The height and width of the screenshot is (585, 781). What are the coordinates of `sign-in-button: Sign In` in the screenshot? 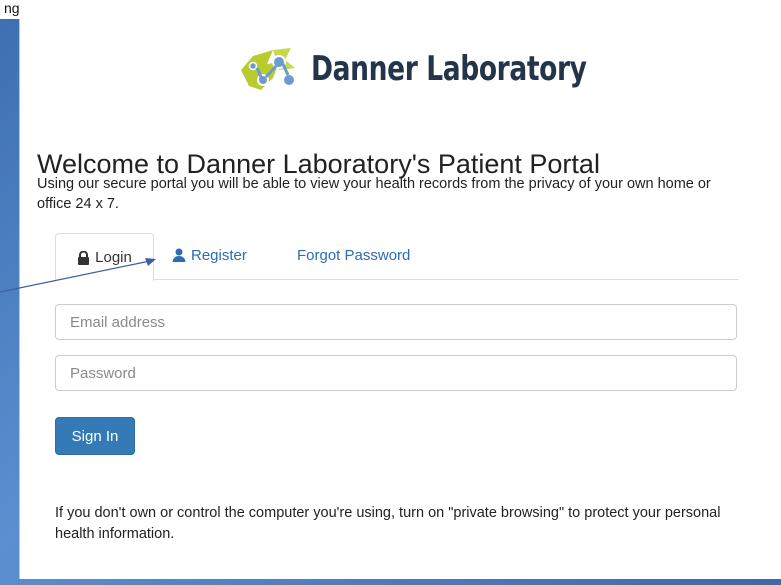 It's located at (95, 436).